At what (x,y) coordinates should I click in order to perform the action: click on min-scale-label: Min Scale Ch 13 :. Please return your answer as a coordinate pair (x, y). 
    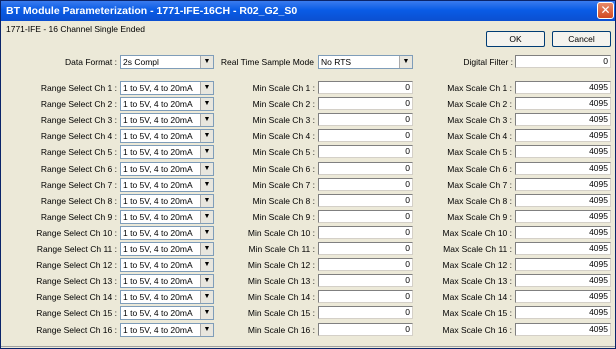
    Looking at the image, I should click on (281, 281).